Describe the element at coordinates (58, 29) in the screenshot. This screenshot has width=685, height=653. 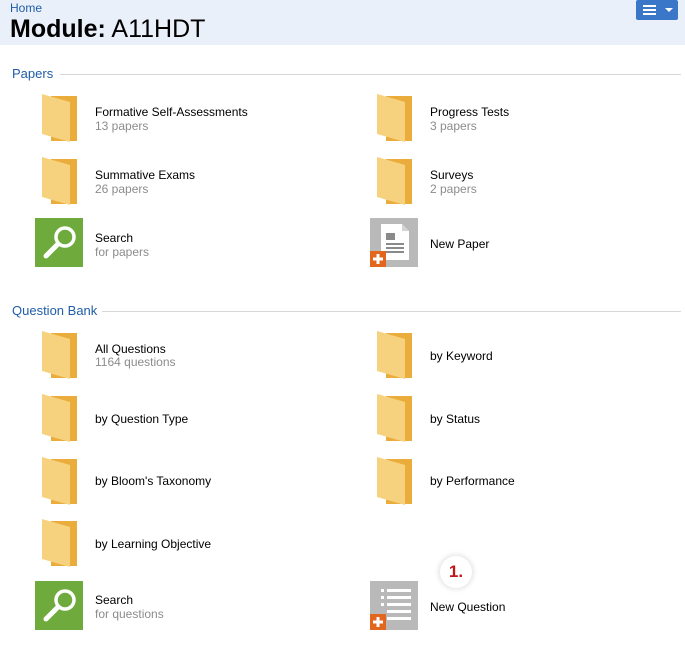
I see `page-title-prefix: Module:` at that location.